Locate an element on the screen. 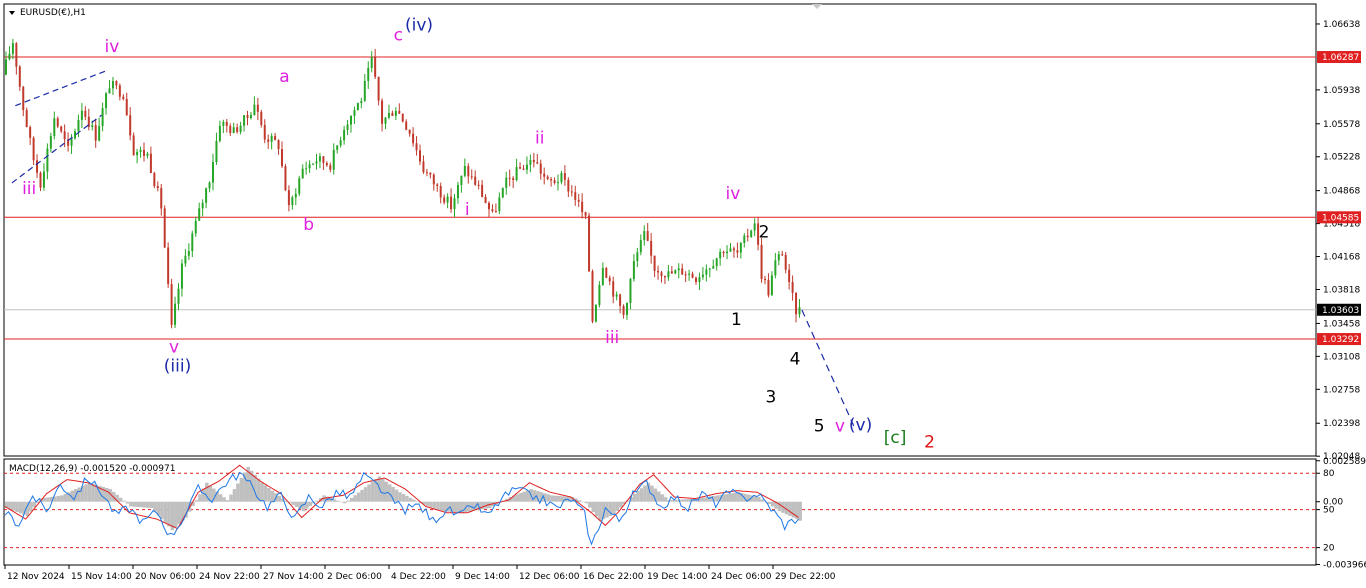 The height and width of the screenshot is (588, 1366). wave-label: ii is located at coordinates (539, 138).